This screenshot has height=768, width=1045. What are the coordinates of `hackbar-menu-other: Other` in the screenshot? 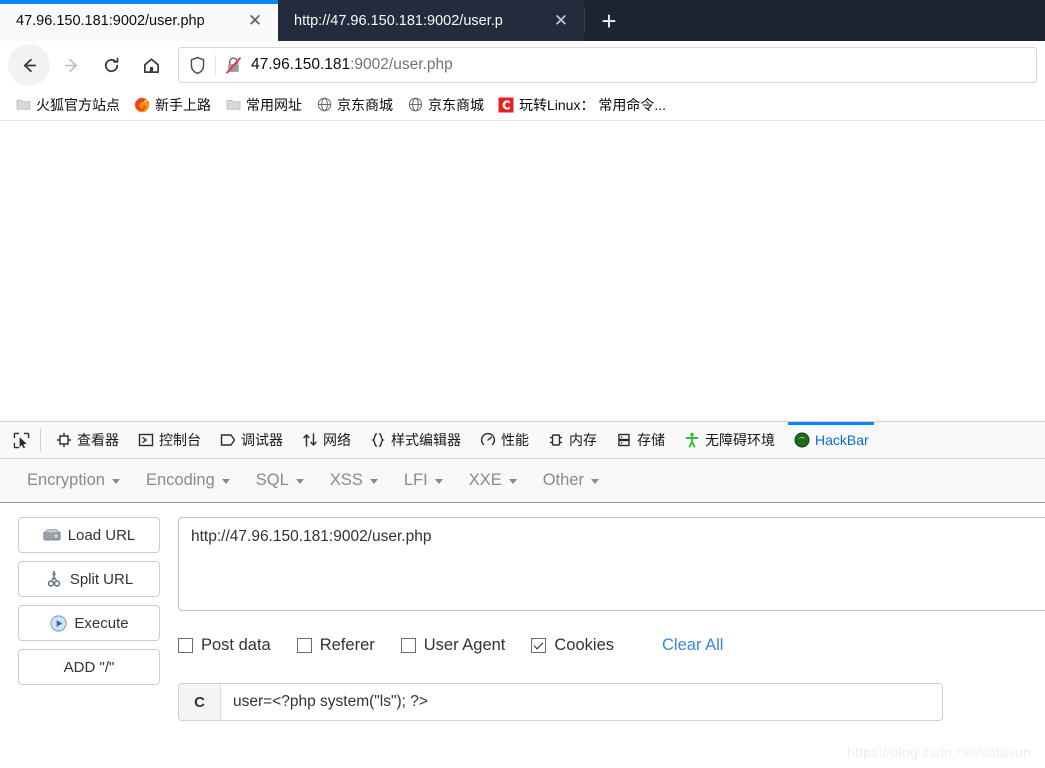 It's located at (571, 480).